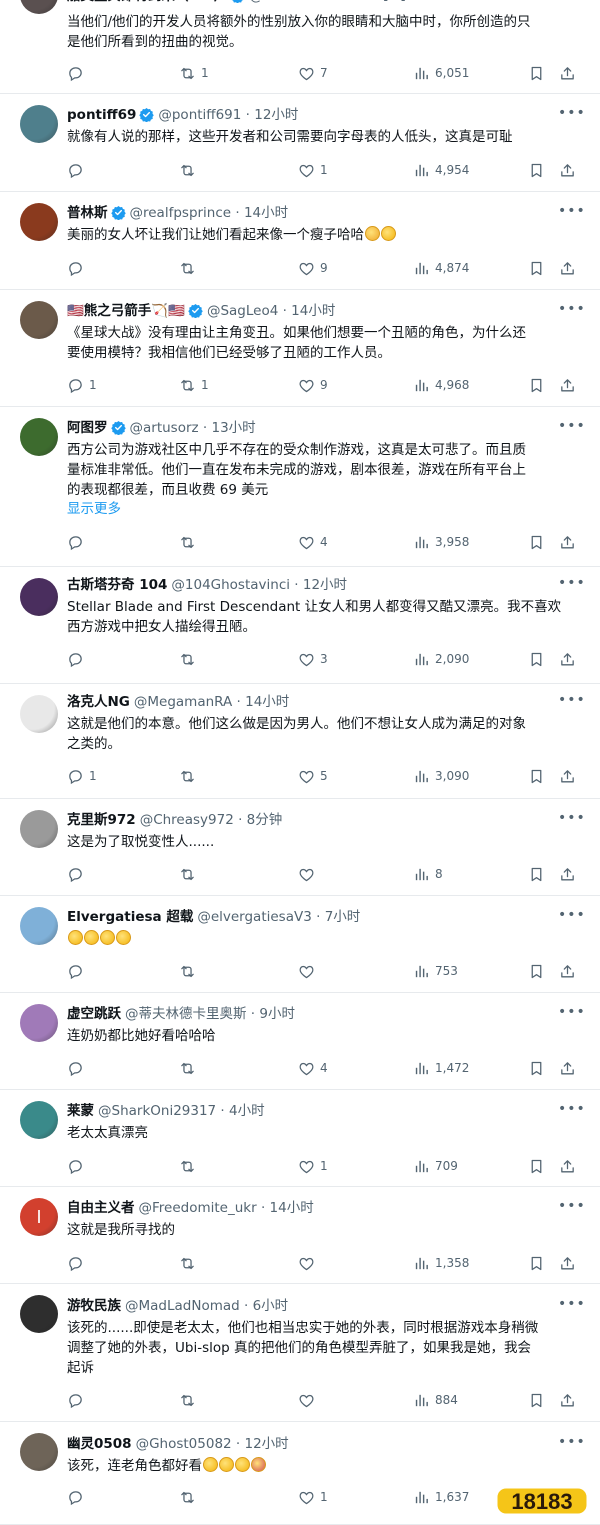 The height and width of the screenshot is (1525, 600). I want to click on views-button: 4,874, so click(441, 268).